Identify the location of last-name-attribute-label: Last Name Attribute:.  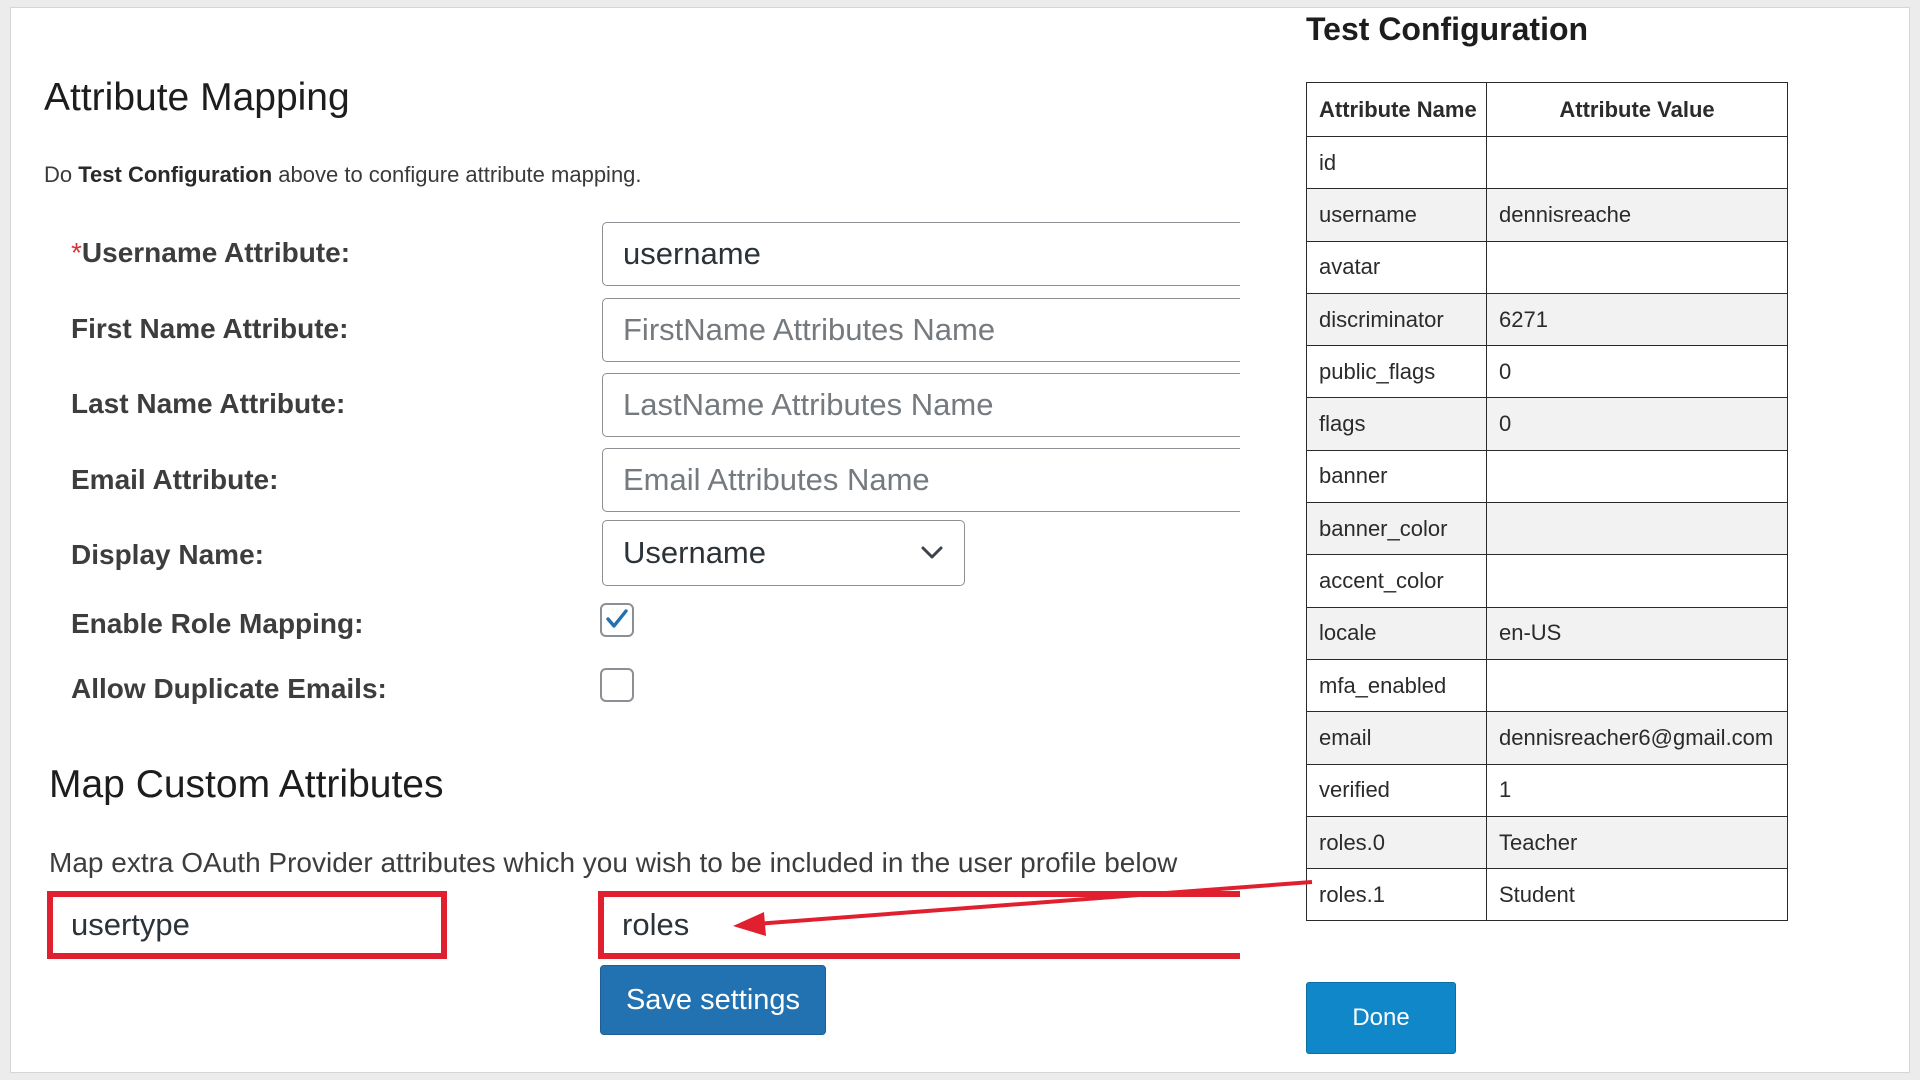
(208, 403).